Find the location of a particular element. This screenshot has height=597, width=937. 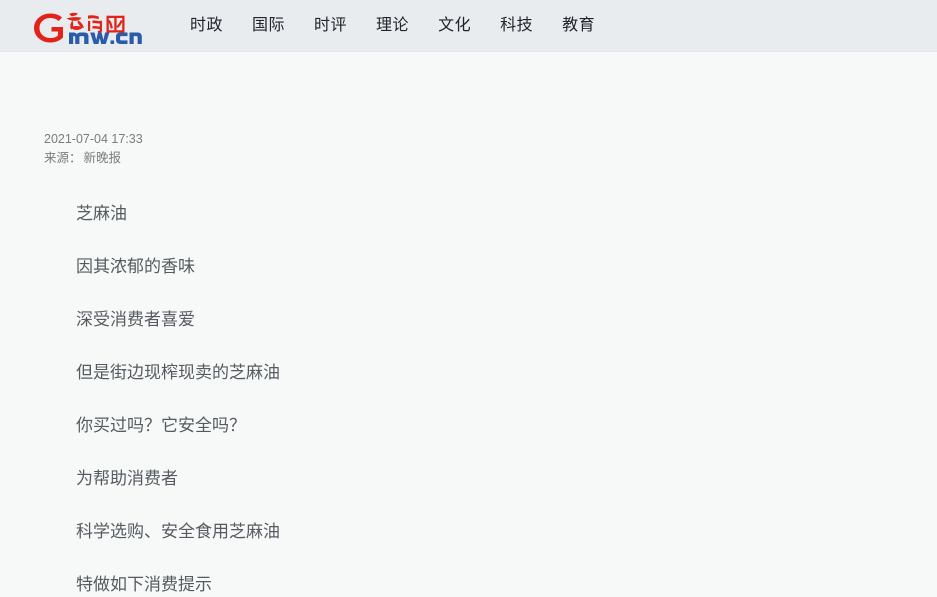

article-source: 来源： 新晚报 is located at coordinates (93, 158).